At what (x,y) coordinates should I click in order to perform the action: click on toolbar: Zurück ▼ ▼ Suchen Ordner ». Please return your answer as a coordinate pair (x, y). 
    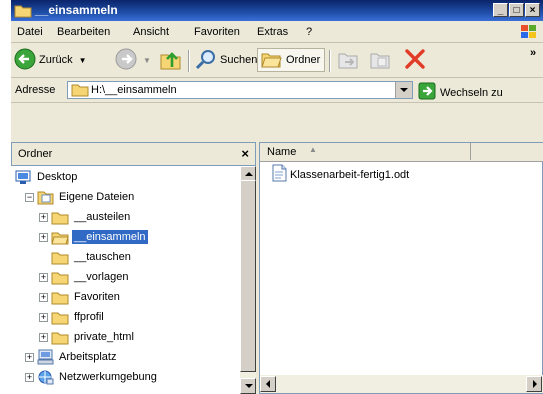
    Looking at the image, I should click on (277, 61).